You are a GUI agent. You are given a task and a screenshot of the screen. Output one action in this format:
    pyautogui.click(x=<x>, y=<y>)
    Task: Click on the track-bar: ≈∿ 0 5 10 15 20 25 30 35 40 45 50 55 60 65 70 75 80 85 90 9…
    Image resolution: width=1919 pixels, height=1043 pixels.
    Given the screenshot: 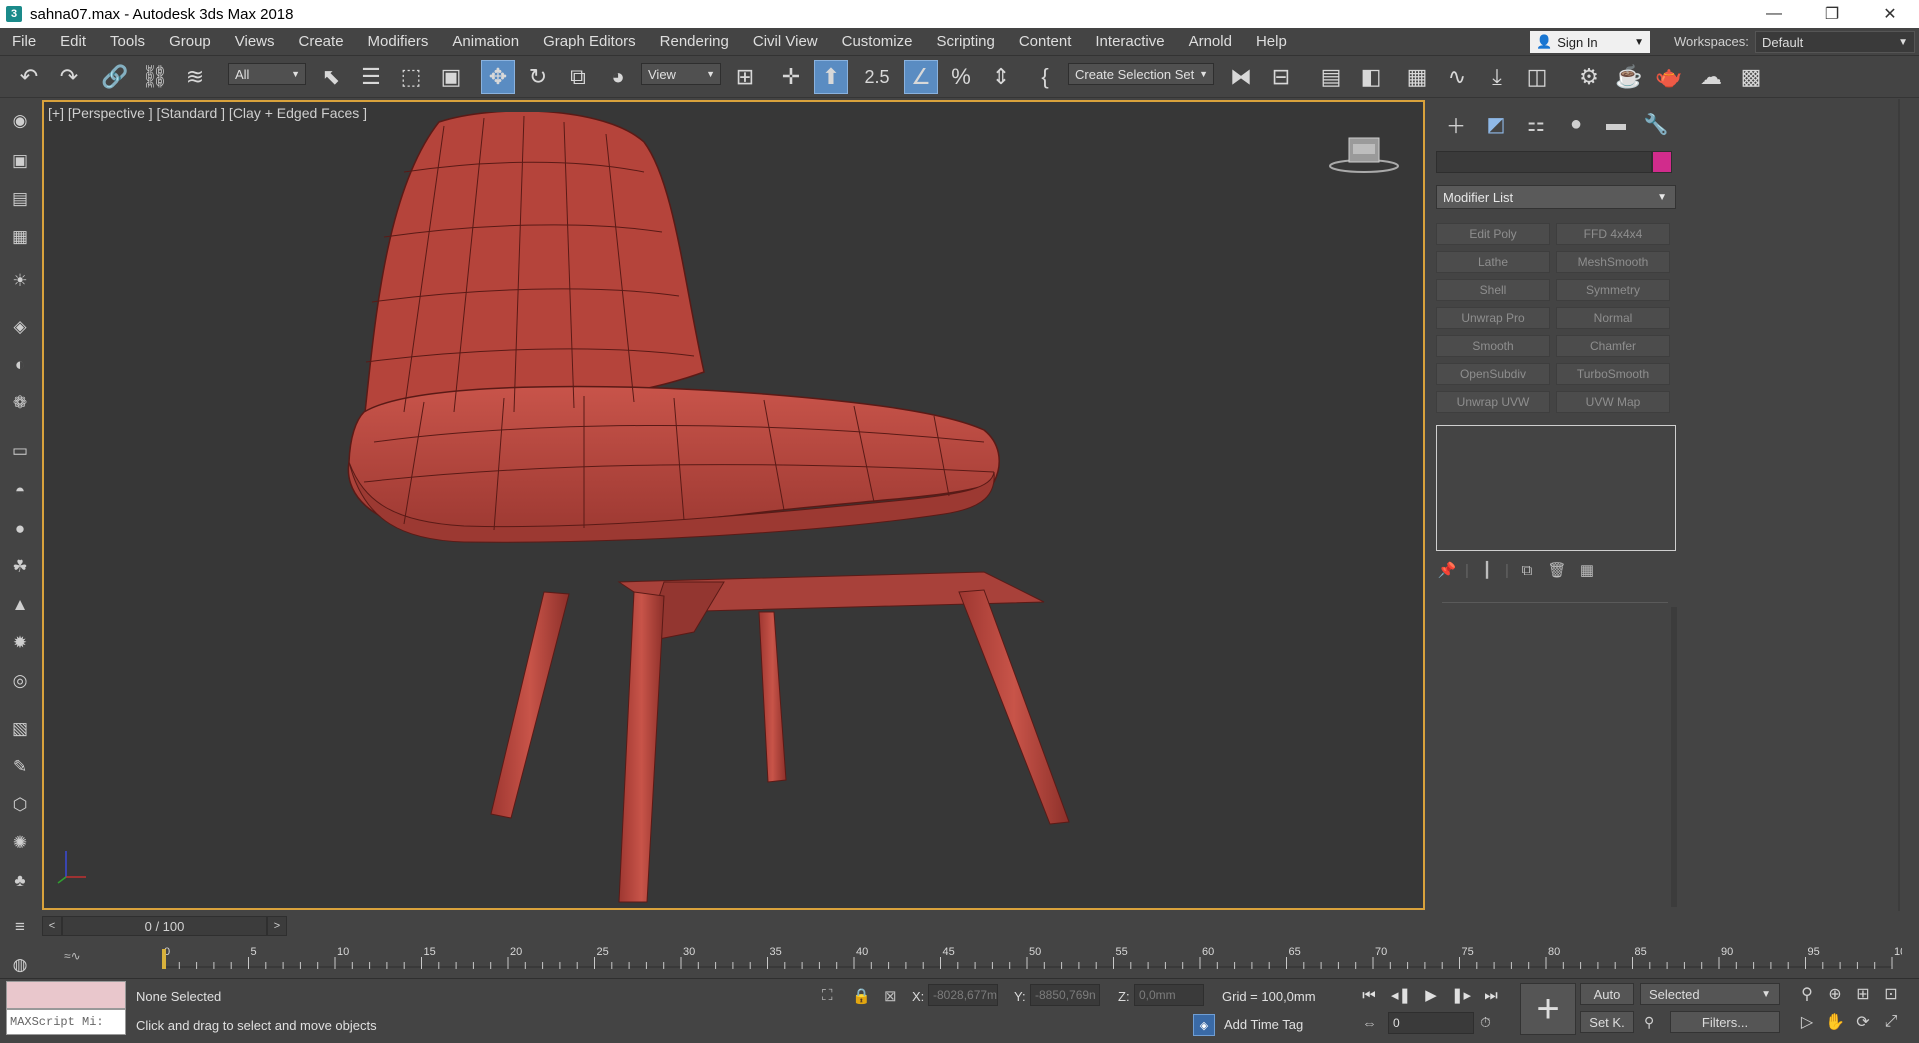 What is the action you would take?
    pyautogui.click(x=972, y=960)
    